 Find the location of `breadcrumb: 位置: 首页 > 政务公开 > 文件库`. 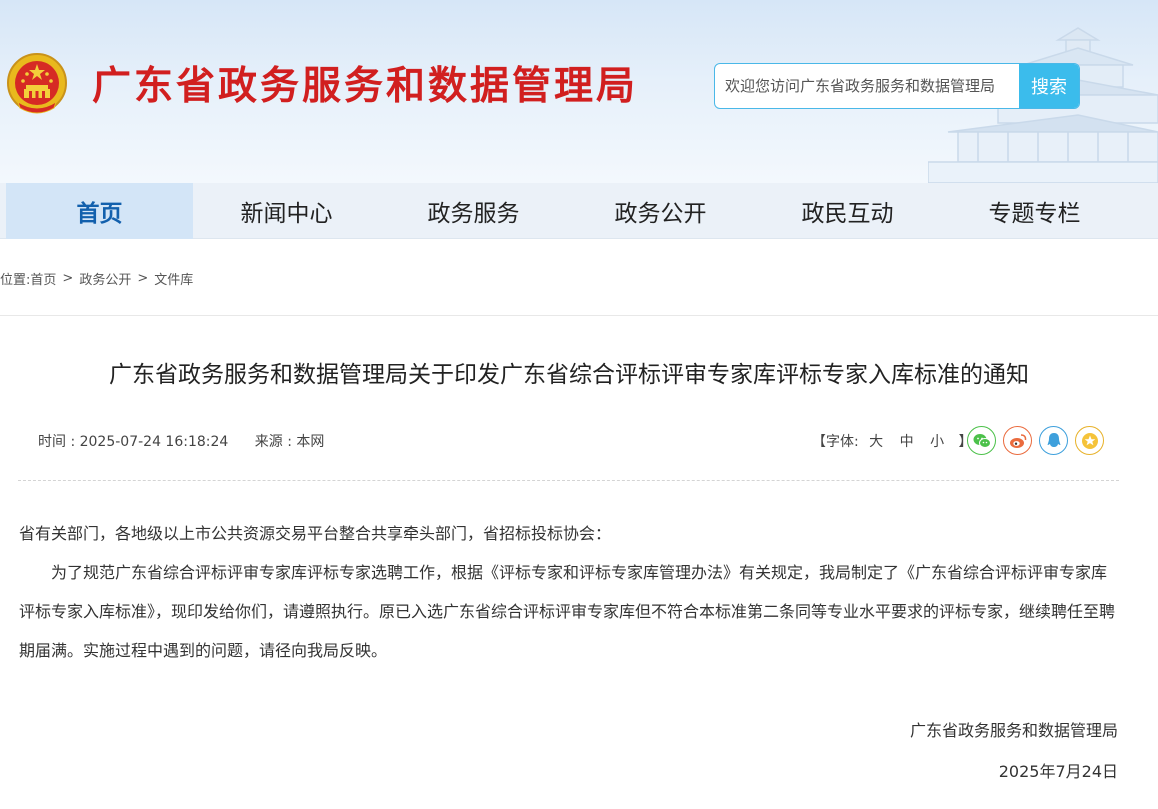

breadcrumb: 位置: 首页 > 政务公开 > 文件库 is located at coordinates (96, 278).